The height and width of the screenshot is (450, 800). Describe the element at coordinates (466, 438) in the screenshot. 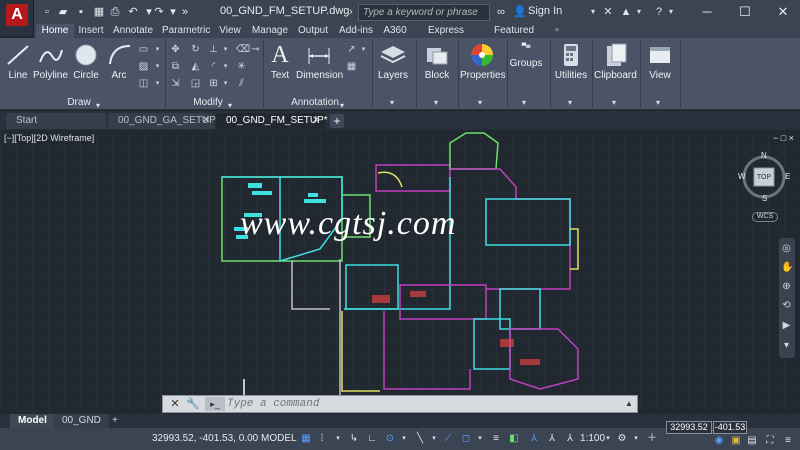

I see `object-snap-icon: ◻` at that location.